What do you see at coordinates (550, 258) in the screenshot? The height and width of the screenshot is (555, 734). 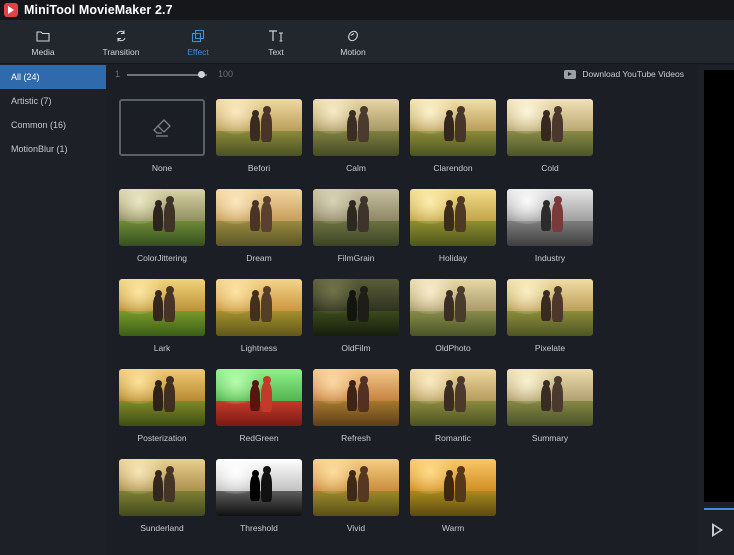 I see `effect-tile-label: Industry` at bounding box center [550, 258].